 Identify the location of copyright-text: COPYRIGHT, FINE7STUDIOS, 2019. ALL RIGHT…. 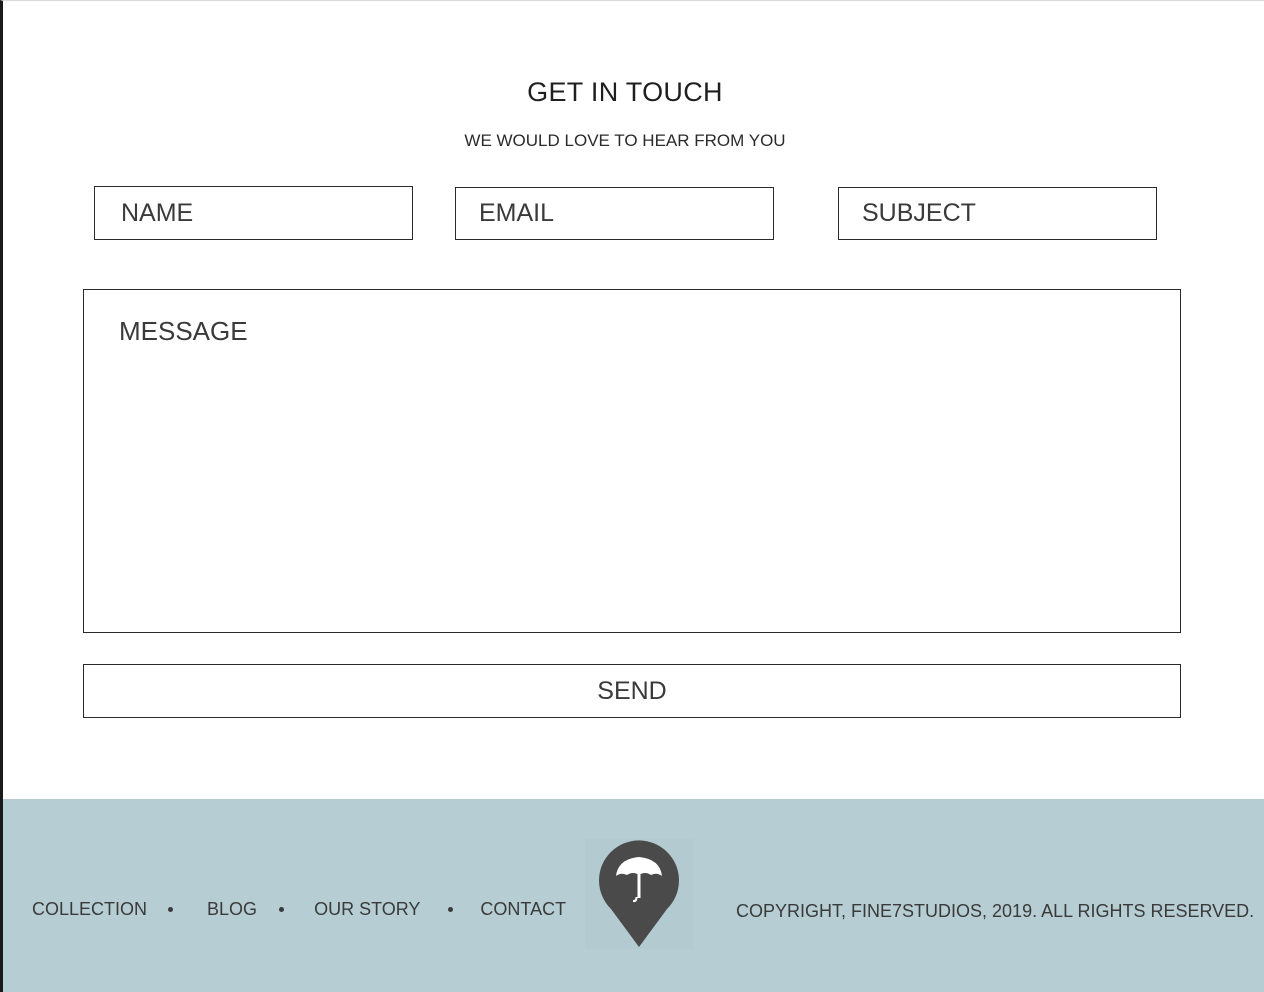
(995, 911).